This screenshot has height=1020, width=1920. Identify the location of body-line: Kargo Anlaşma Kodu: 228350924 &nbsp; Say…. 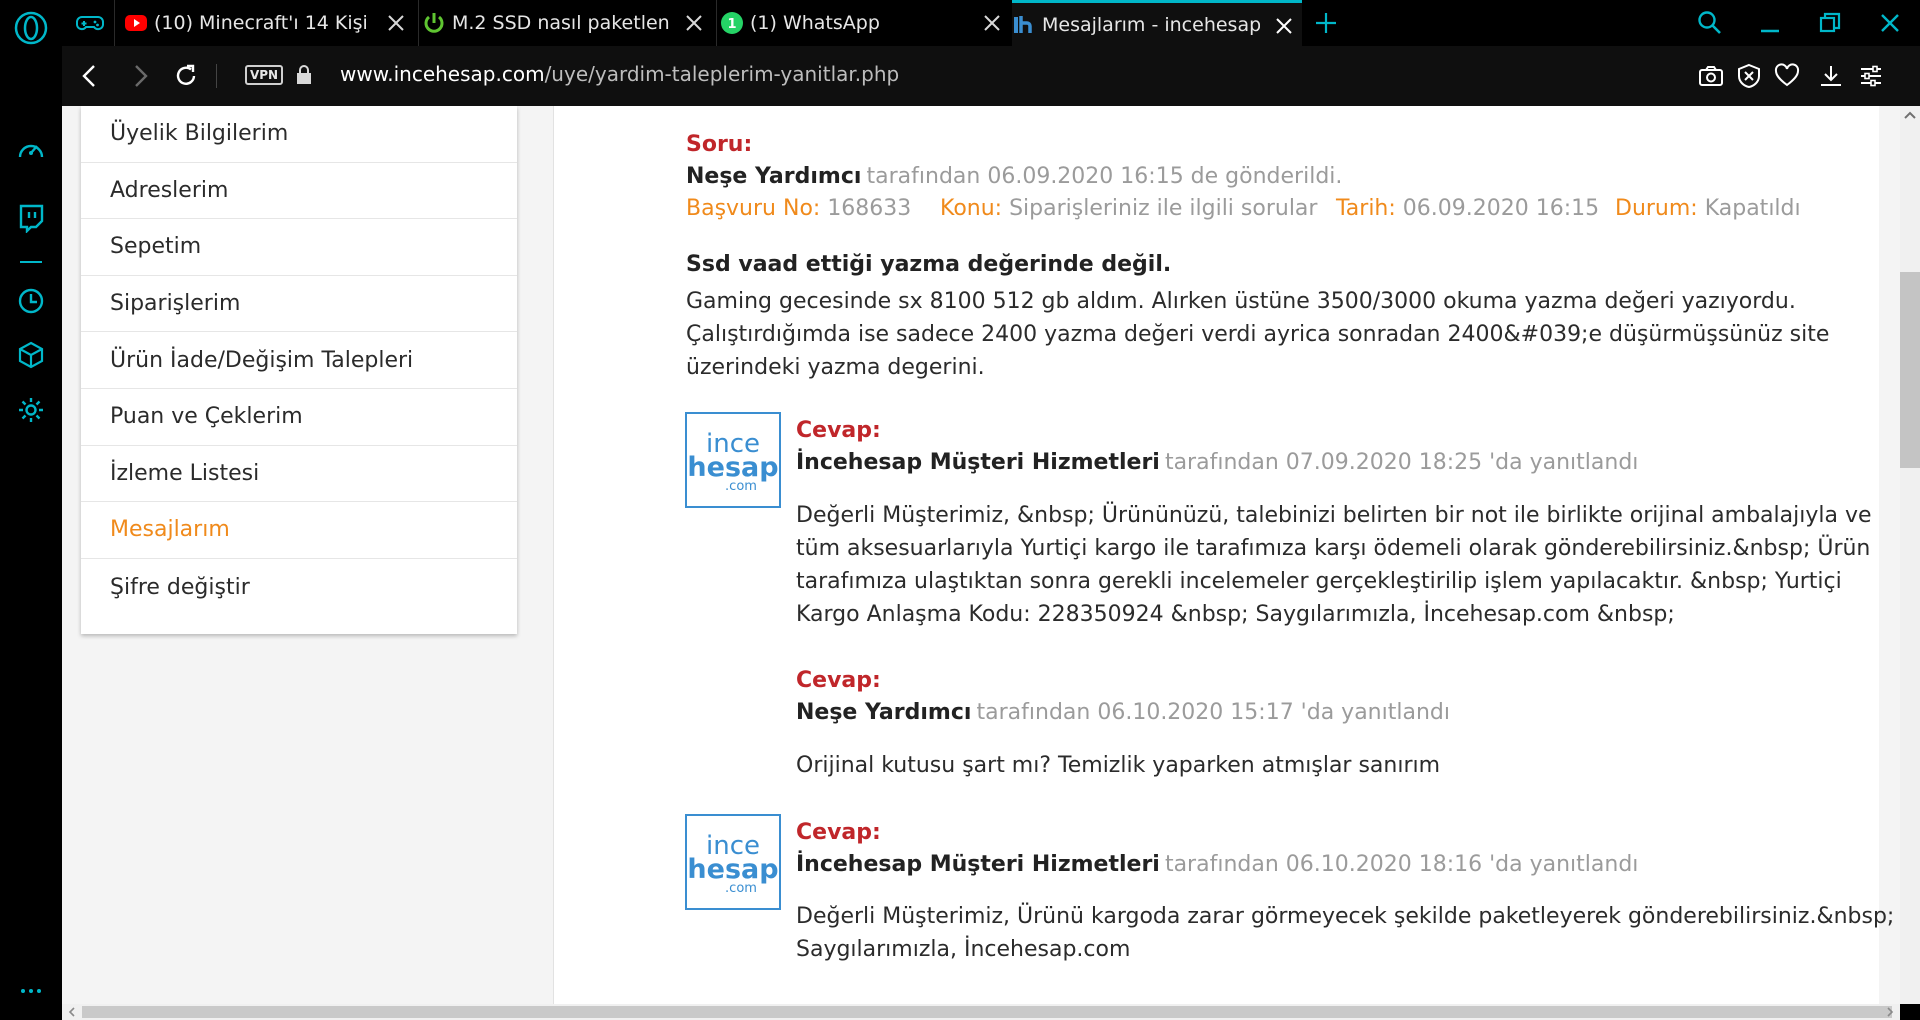
(1235, 614).